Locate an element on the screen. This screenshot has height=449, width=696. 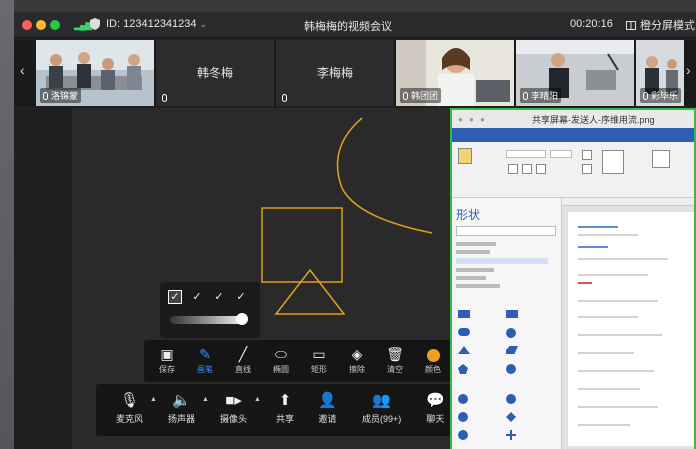
participant-tile: 彩毕乐 is located at coordinates (660, 73).